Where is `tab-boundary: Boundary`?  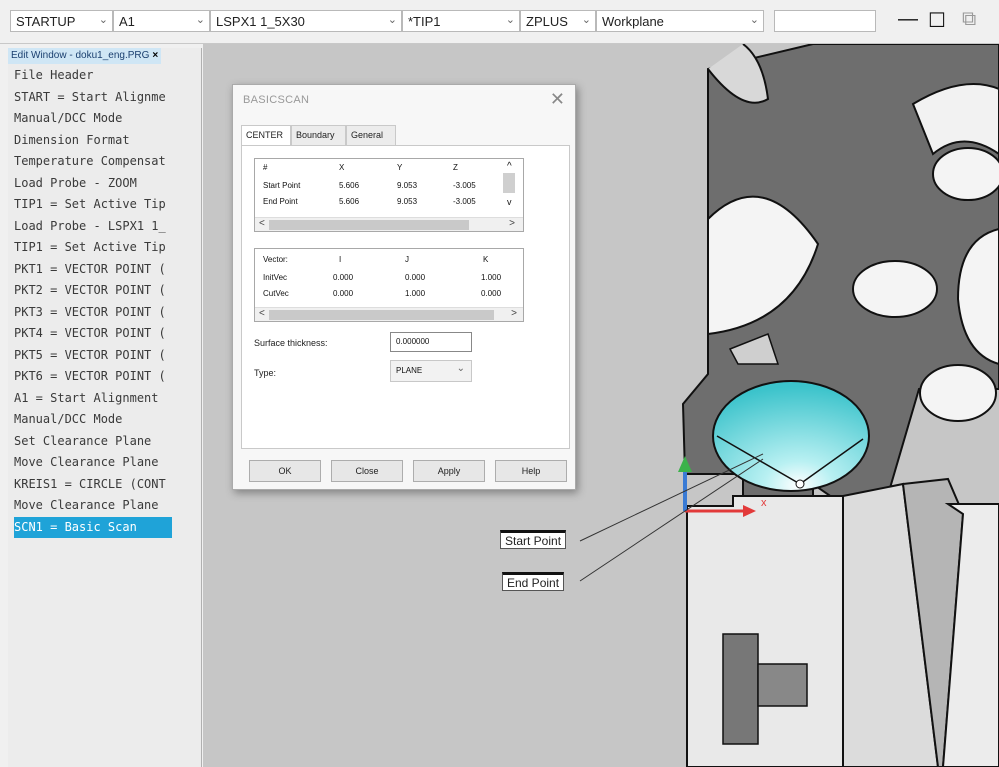
tab-boundary: Boundary is located at coordinates (318, 135).